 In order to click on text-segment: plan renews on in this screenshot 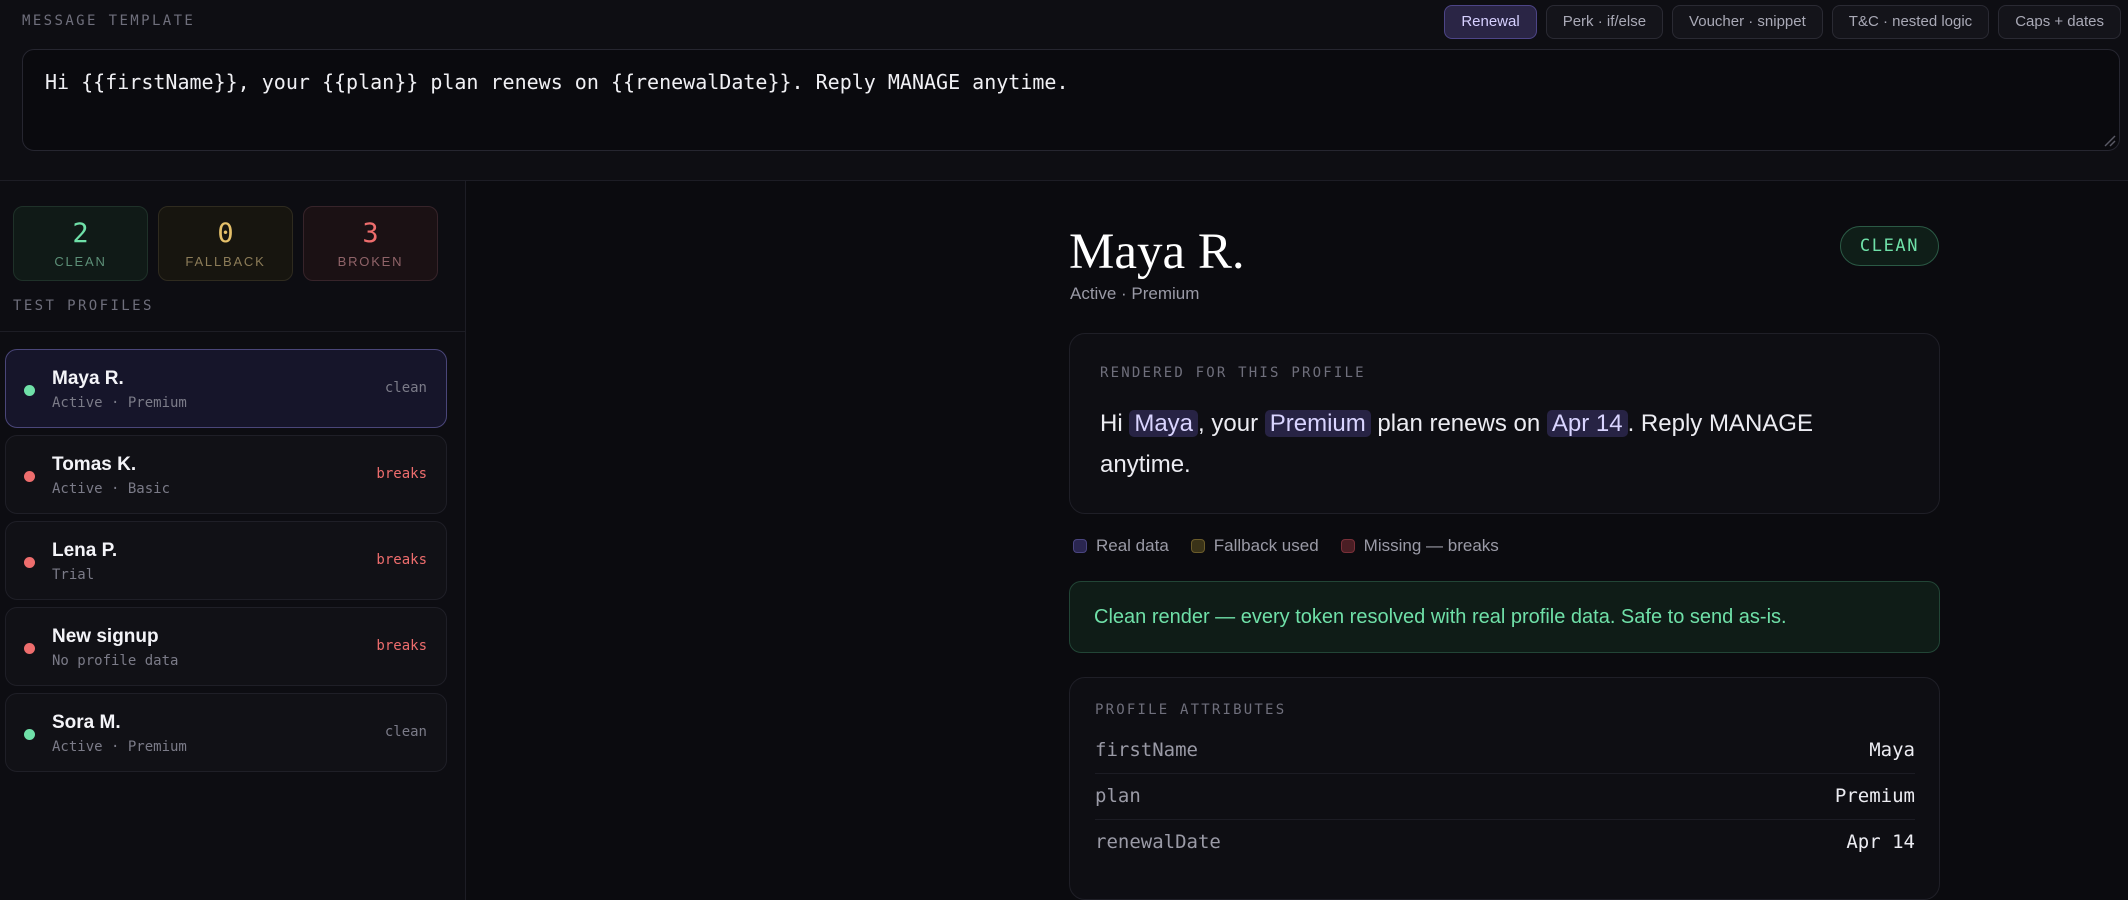, I will do `click(1458, 423)`.